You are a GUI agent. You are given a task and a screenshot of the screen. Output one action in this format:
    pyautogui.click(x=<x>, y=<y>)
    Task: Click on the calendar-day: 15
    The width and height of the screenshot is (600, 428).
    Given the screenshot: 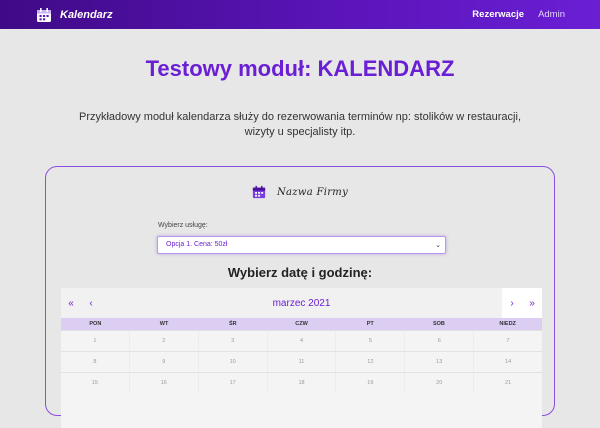 What is the action you would take?
    pyautogui.click(x=95, y=383)
    